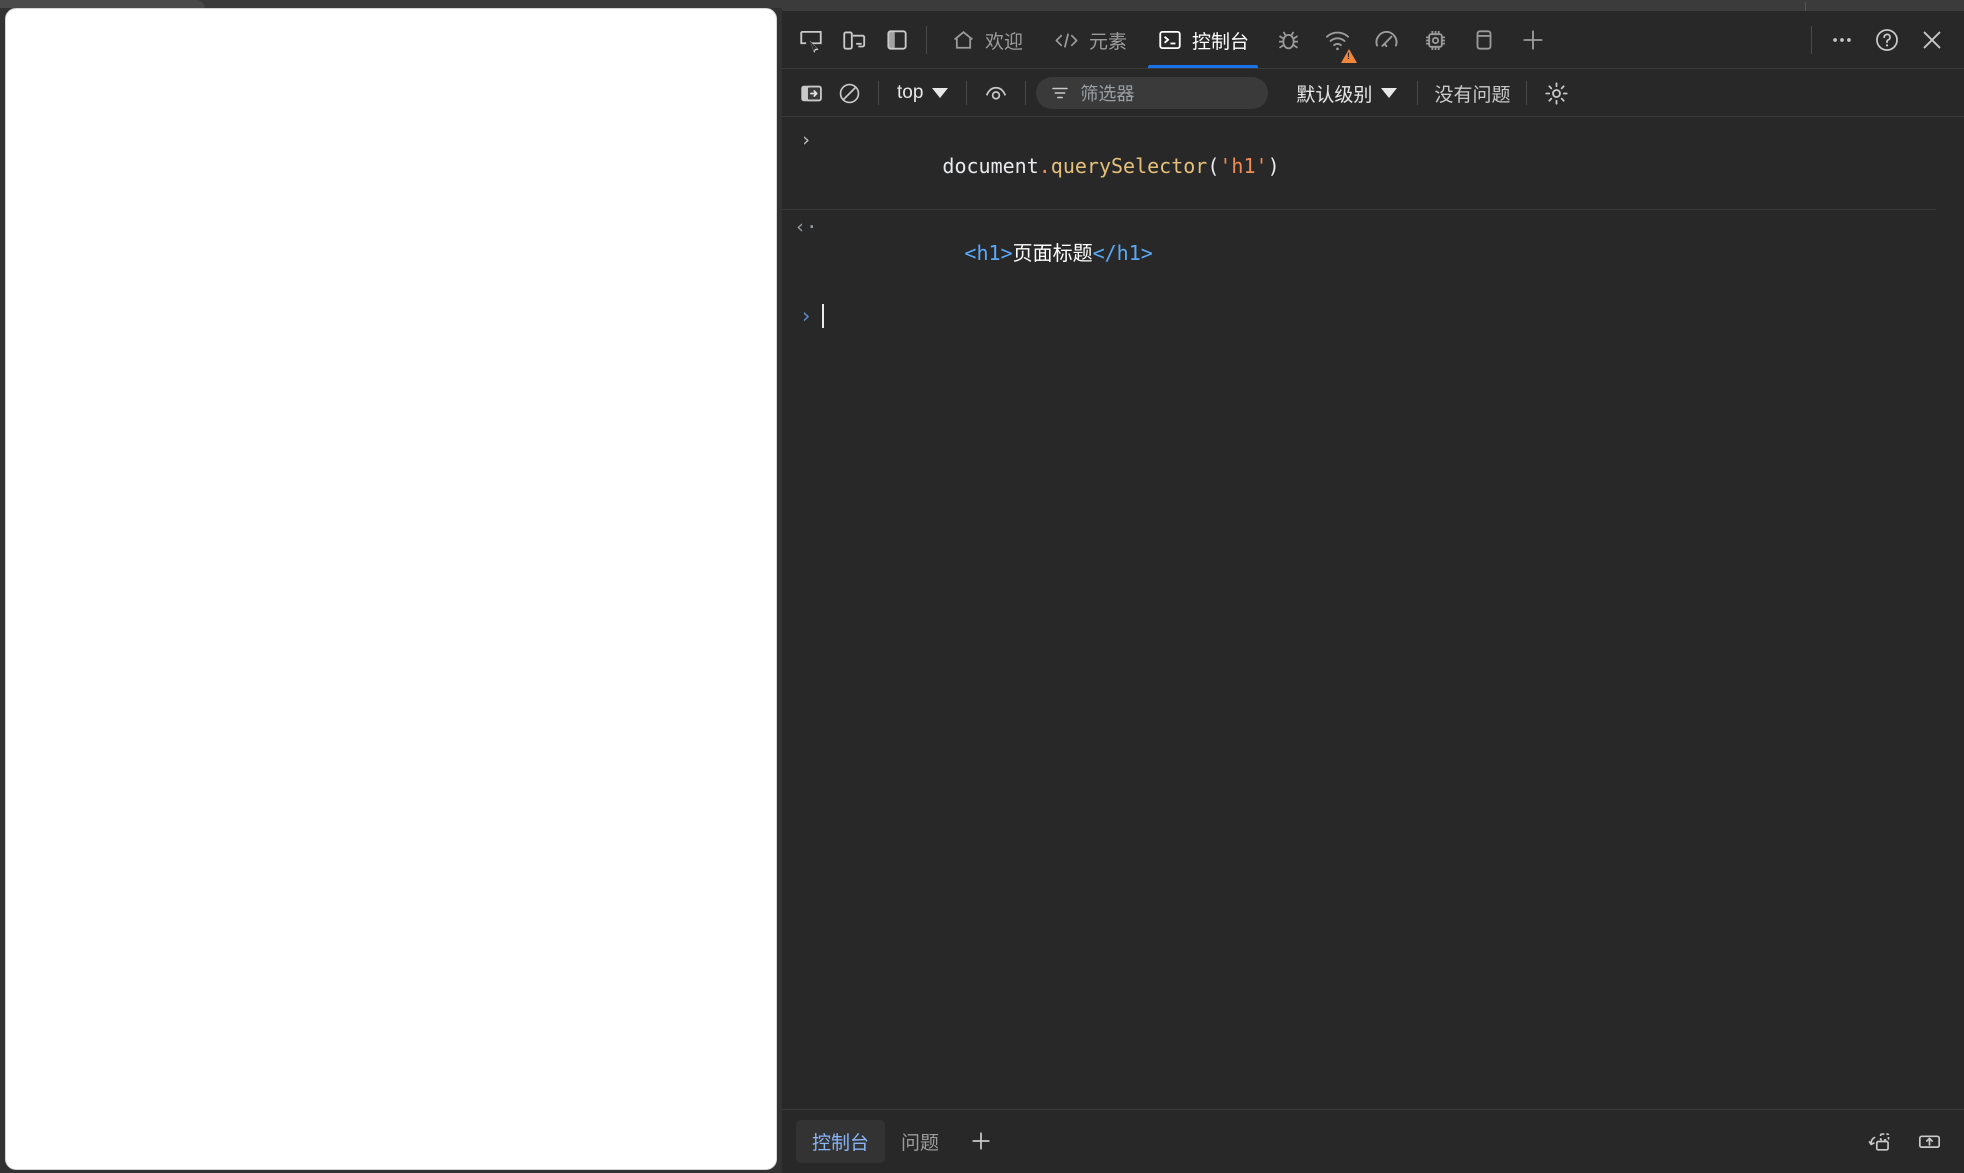  I want to click on database-icon, so click(1484, 40).